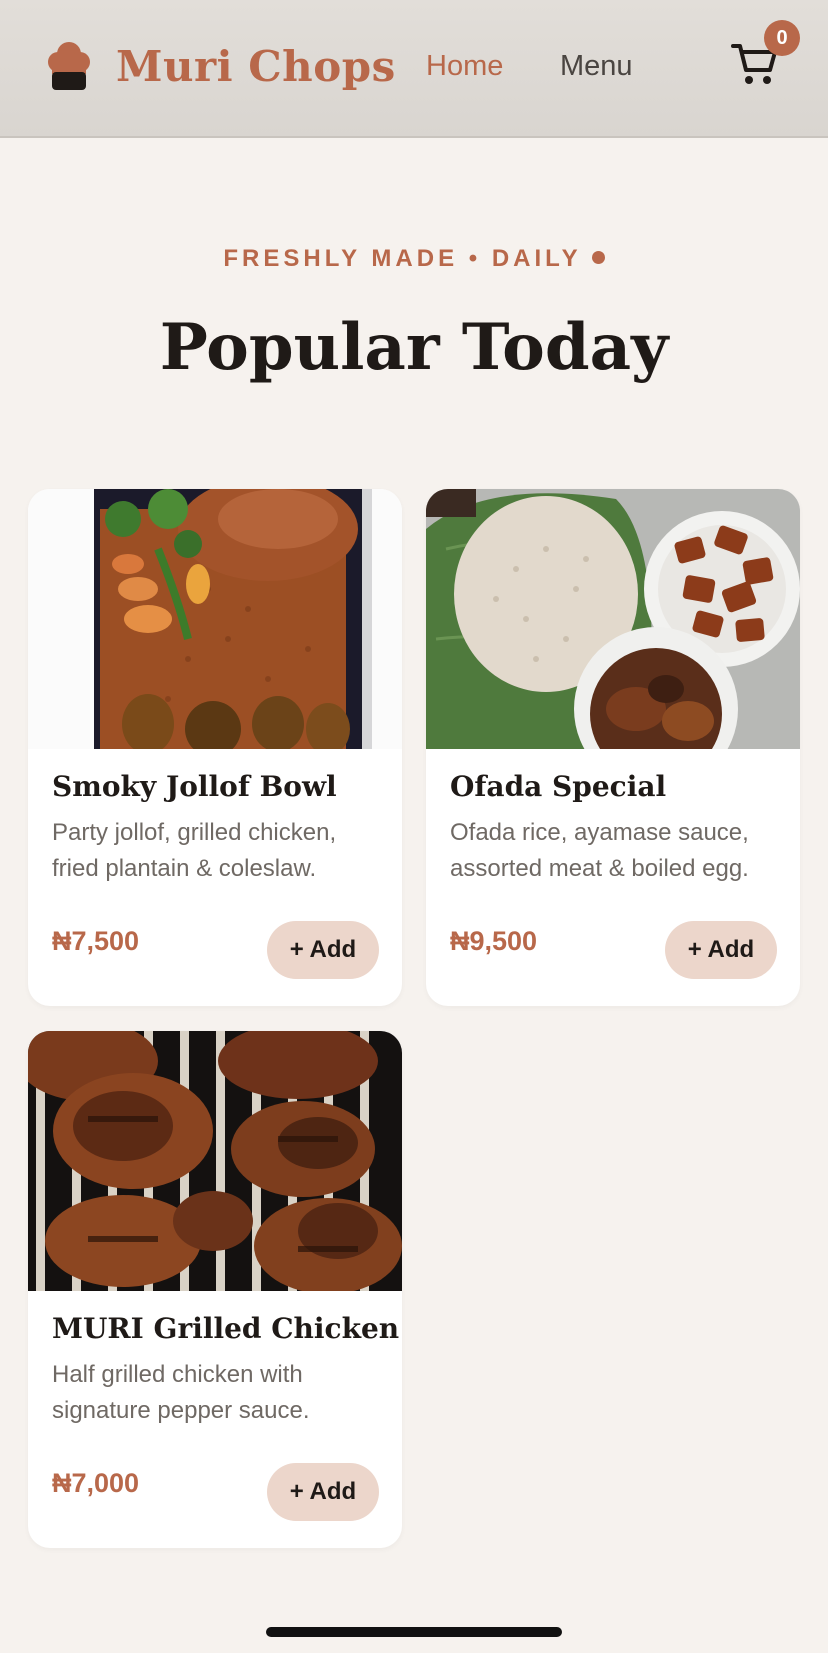 This screenshot has height=1653, width=828. I want to click on nav-link-home: Home, so click(464, 66).